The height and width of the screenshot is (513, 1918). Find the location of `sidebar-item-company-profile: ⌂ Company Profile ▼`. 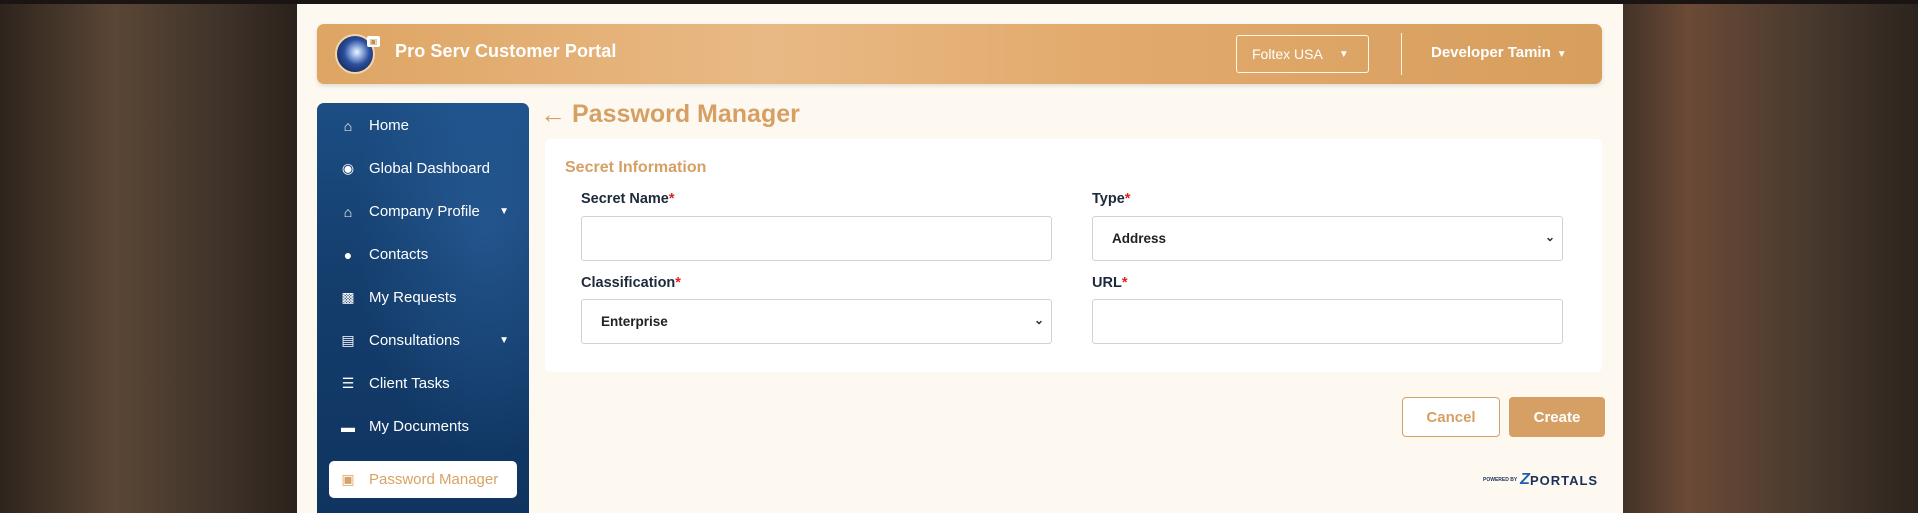

sidebar-item-company-profile: ⌂ Company Profile ▼ is located at coordinates (423, 211).